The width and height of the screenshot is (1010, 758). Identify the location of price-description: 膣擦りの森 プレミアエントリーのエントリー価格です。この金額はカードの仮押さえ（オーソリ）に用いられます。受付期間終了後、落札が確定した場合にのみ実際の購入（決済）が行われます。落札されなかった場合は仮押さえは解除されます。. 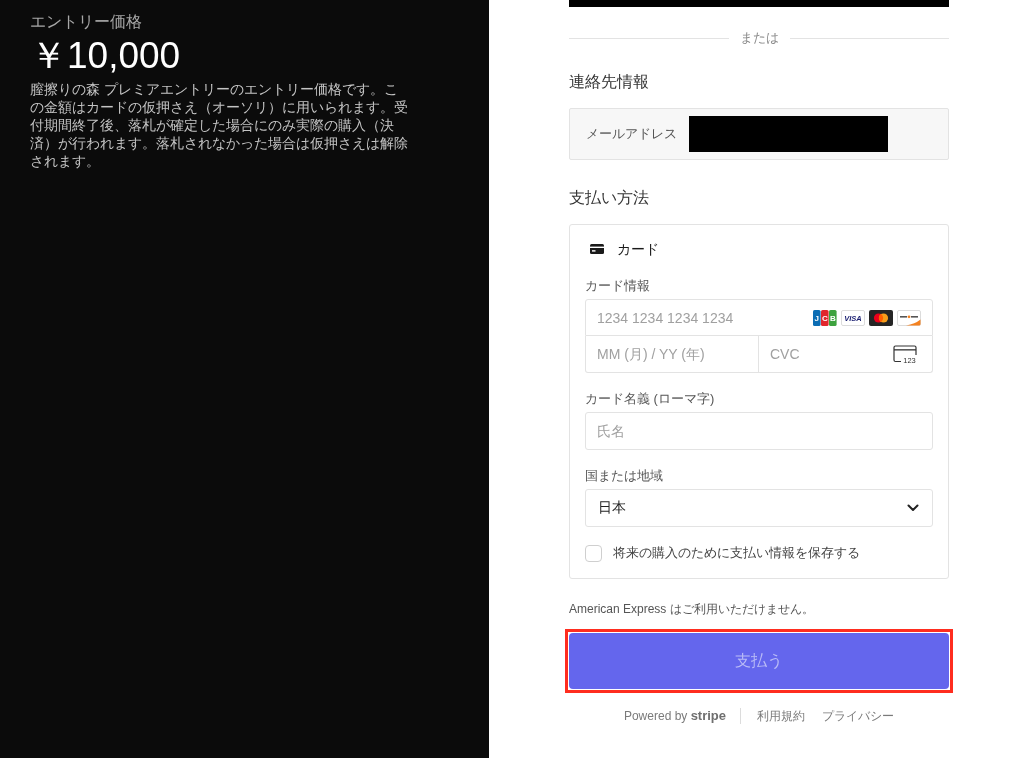
(219, 125).